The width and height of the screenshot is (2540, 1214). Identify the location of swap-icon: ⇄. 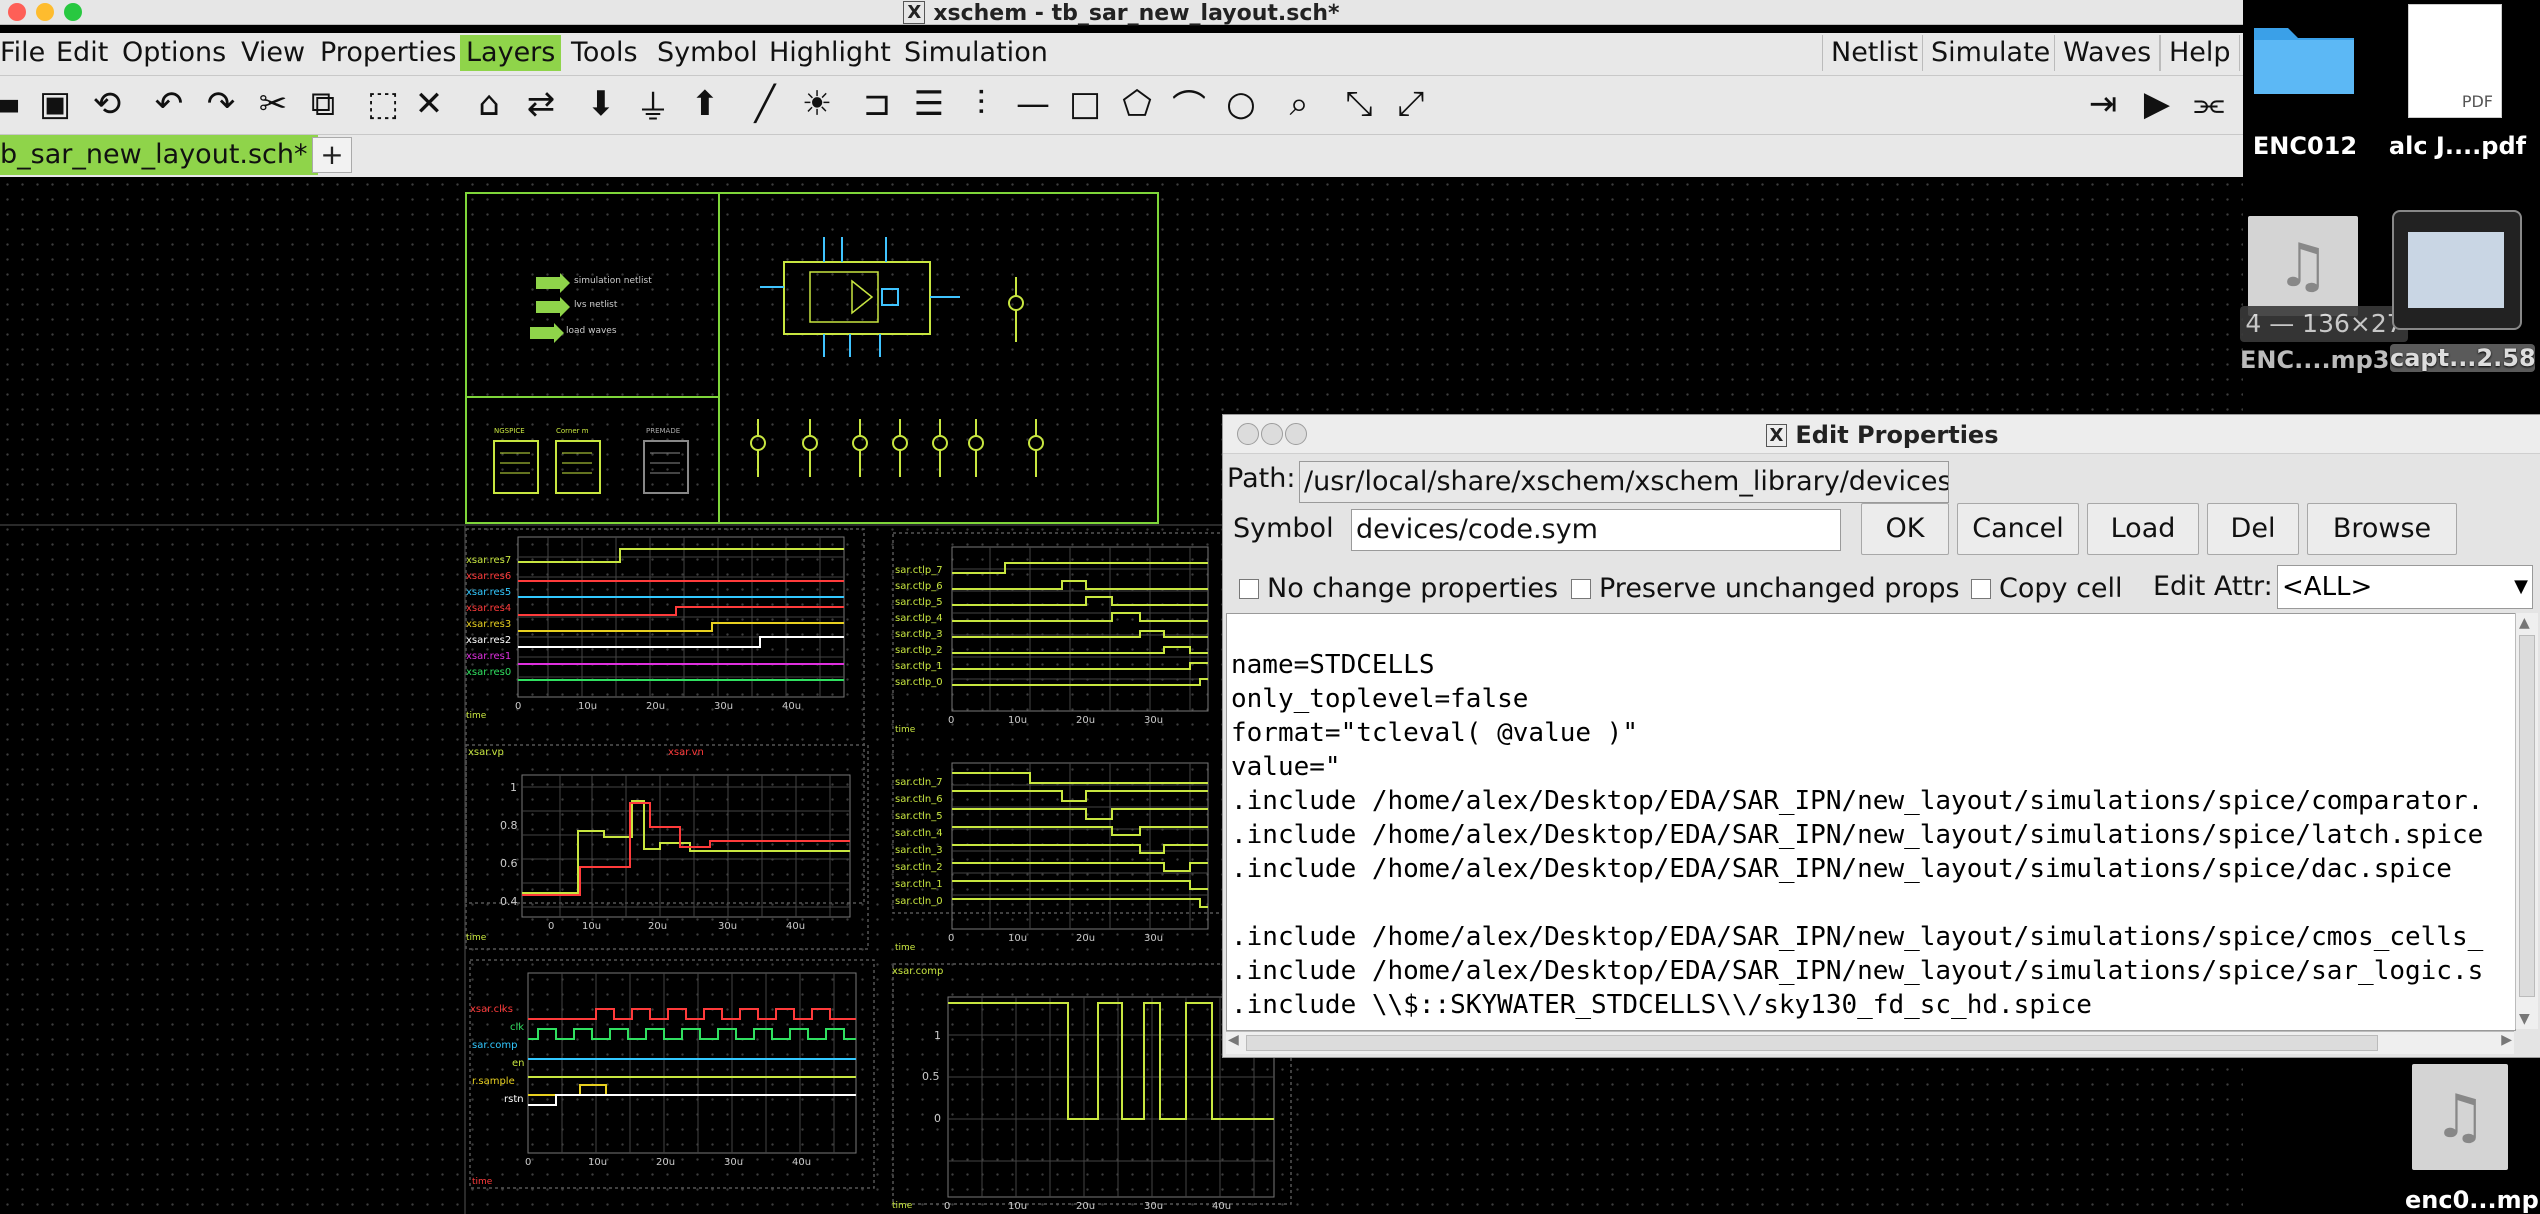
(541, 104).